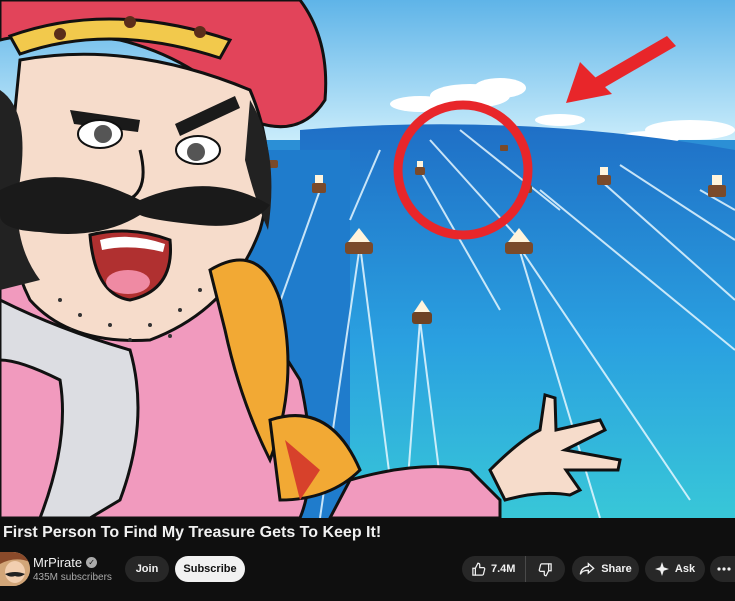 This screenshot has height=601, width=735. I want to click on verified-check-icon: ✓, so click(92, 562).